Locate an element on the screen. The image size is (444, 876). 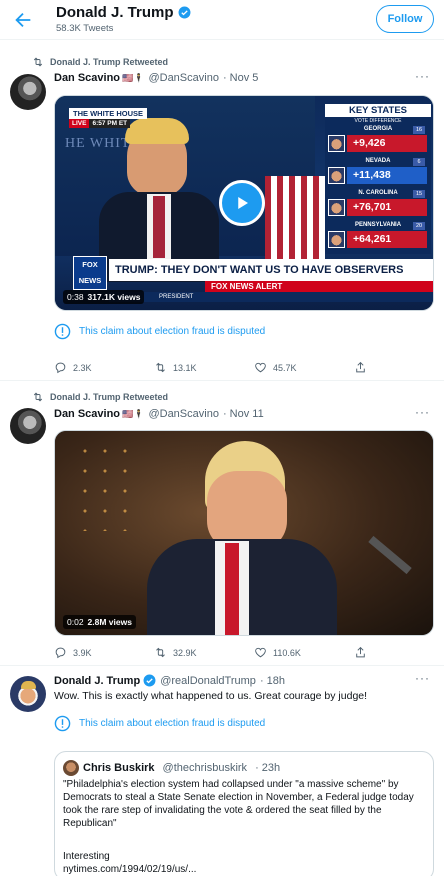
state-ev: 15 is located at coordinates (419, 194).